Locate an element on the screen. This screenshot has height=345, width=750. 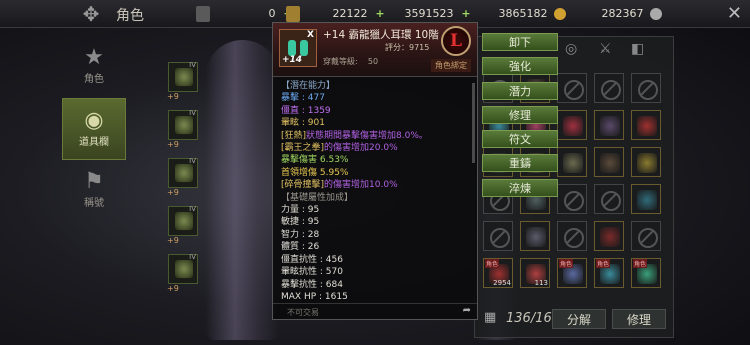
nav-item-inventory: ◉ 道具欄 is located at coordinates (94, 129).